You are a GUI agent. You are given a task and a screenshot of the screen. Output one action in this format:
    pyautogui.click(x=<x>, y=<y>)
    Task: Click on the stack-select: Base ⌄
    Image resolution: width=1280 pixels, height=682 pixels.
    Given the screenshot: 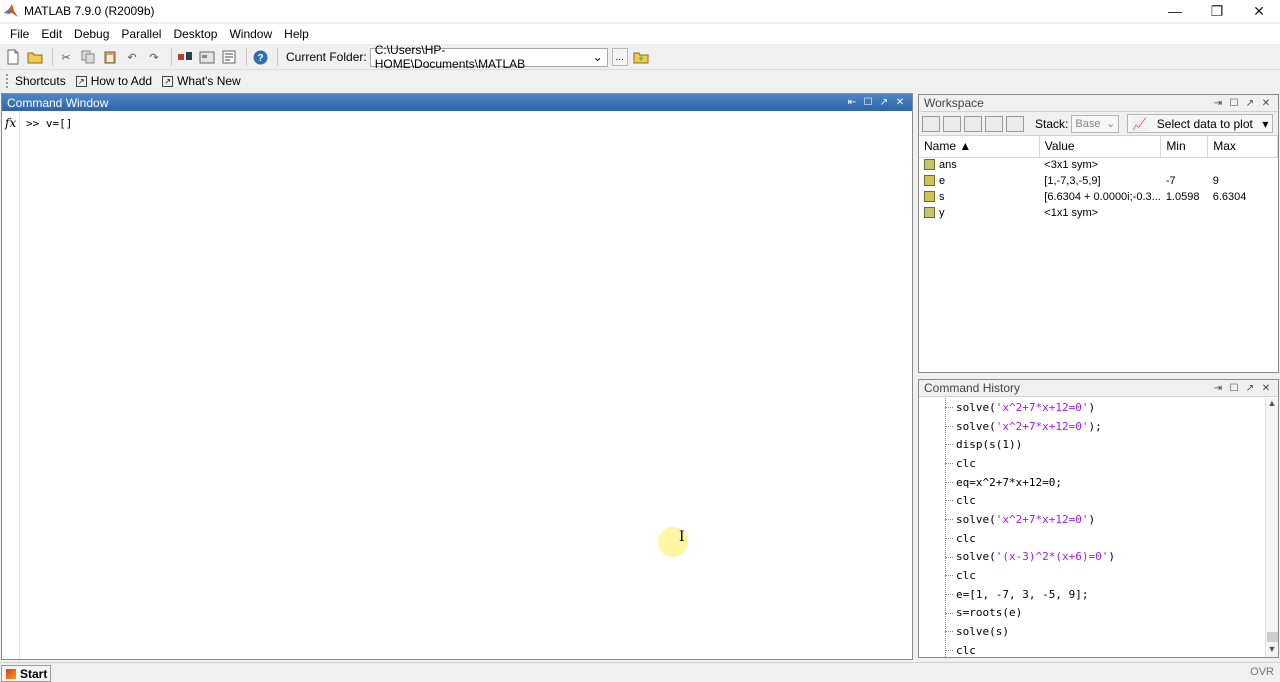 What is the action you would take?
    pyautogui.click(x=1095, y=123)
    